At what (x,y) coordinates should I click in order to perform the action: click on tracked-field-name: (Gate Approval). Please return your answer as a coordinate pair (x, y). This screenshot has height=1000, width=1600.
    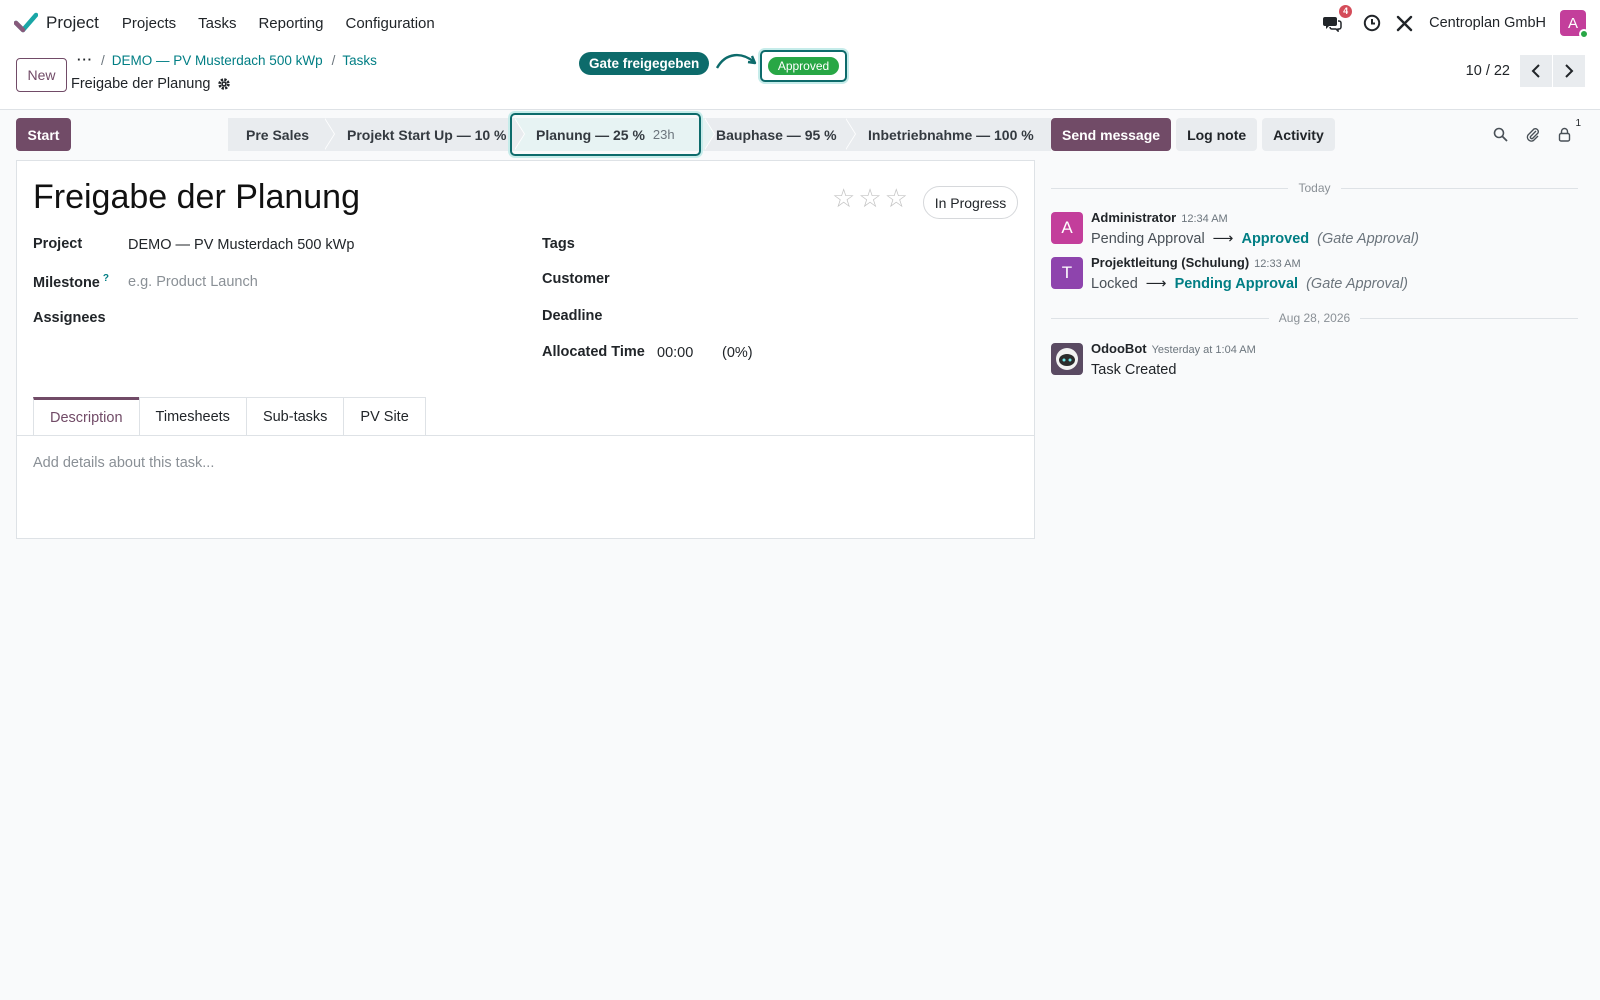
    Looking at the image, I should click on (1368, 239).